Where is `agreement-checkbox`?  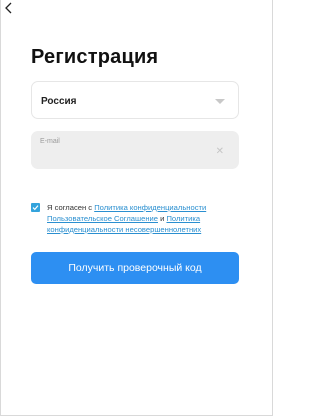 agreement-checkbox is located at coordinates (35, 207).